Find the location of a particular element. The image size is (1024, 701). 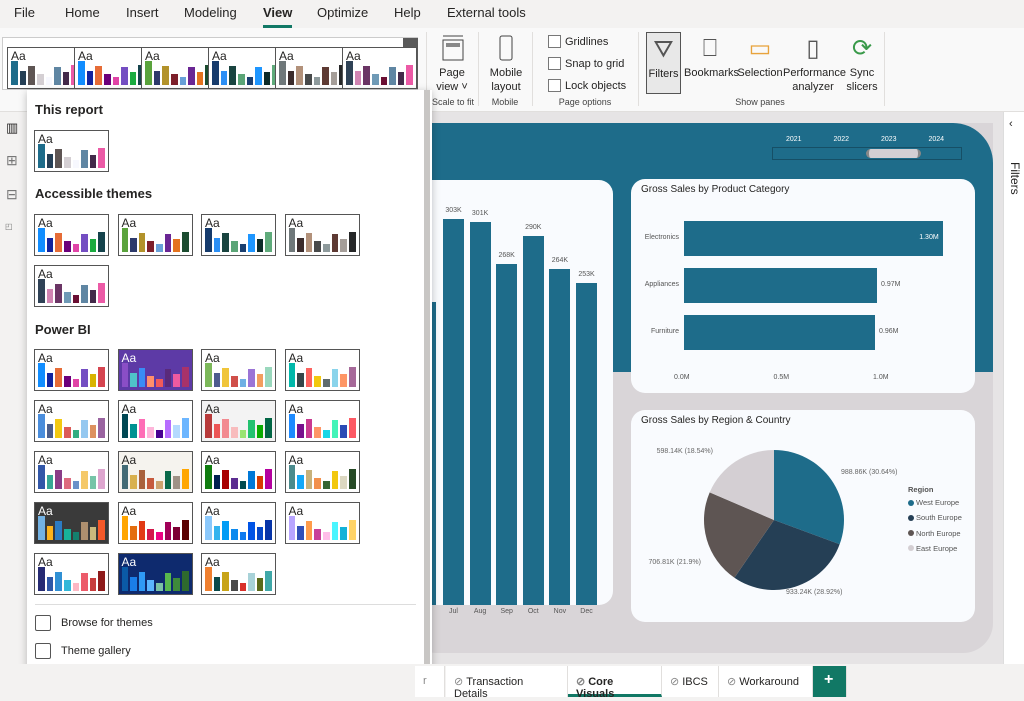

year-slicer is located at coordinates (867, 153).